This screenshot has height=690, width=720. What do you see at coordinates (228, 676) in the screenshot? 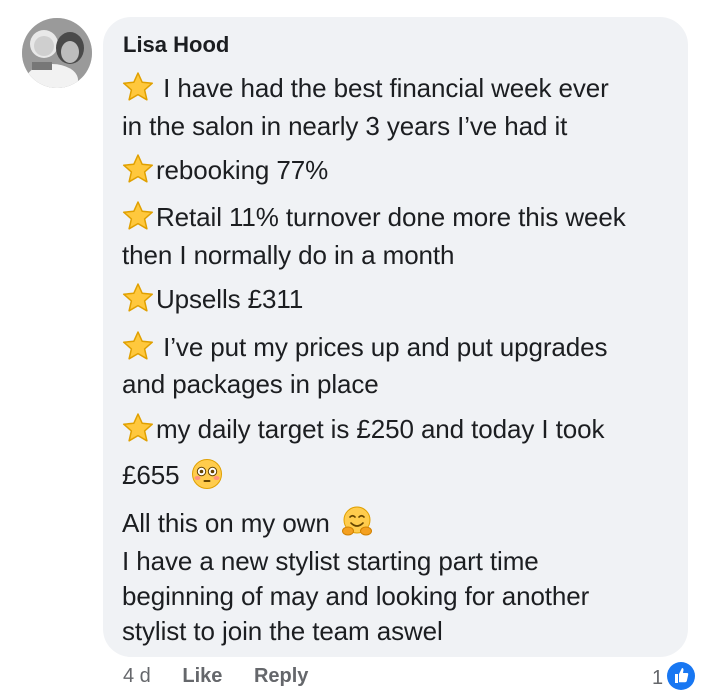
I see `comment-actions: 4 d Like Reply` at bounding box center [228, 676].